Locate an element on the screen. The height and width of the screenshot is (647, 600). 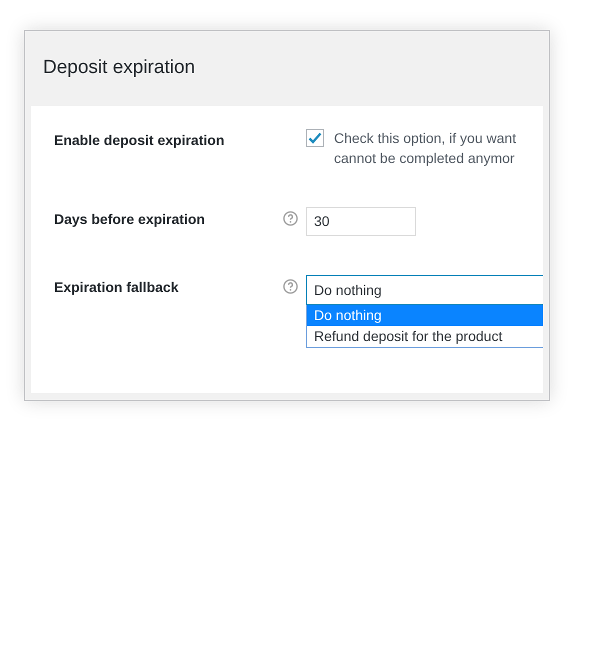
dropdown-option: Refund deposit for the product is located at coordinates (425, 336).